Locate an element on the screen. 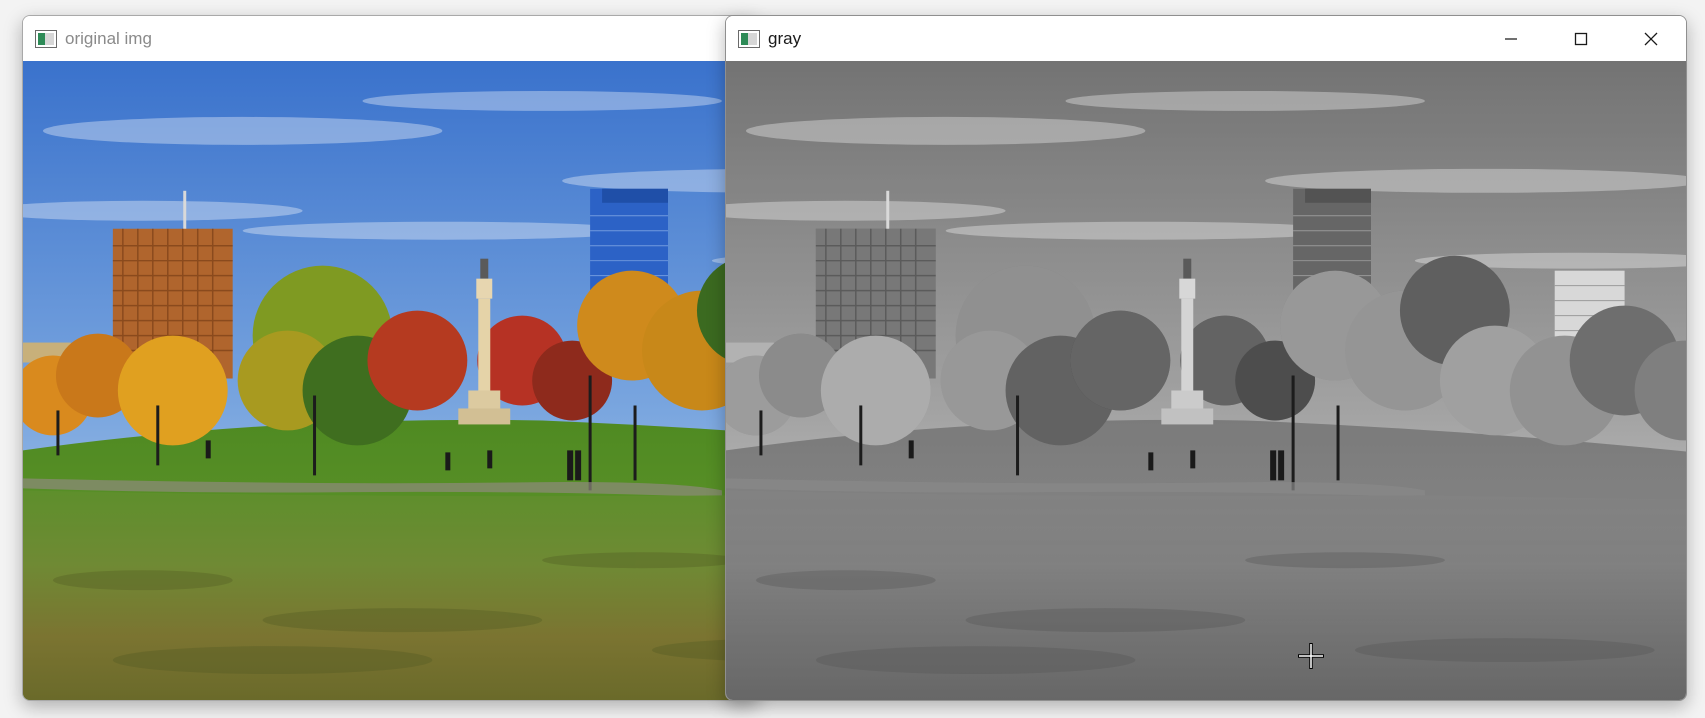 The height and width of the screenshot is (718, 1705). close-icon is located at coordinates (1651, 38).